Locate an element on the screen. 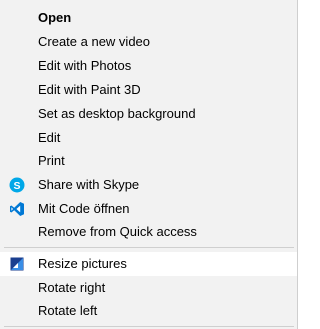 This screenshot has width=320, height=329. menu-item-label: Set as desktop background is located at coordinates (117, 113).